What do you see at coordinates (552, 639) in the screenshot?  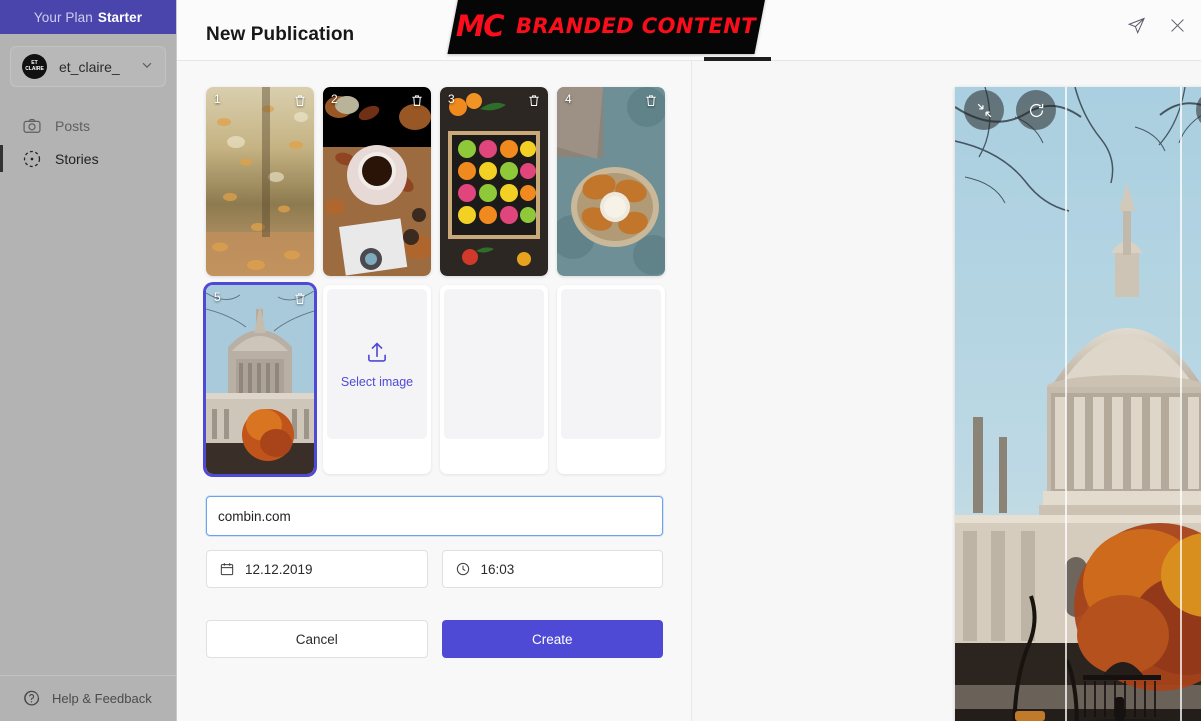 I see `create-button: Create` at bounding box center [552, 639].